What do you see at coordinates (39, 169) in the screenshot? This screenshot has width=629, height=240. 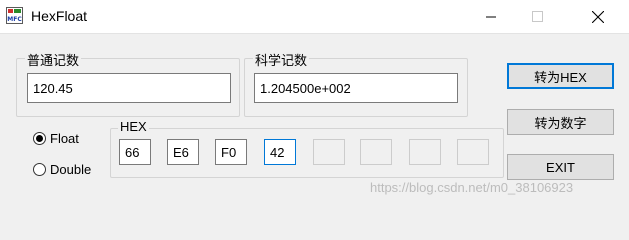 I see `double-radio-indicator` at bounding box center [39, 169].